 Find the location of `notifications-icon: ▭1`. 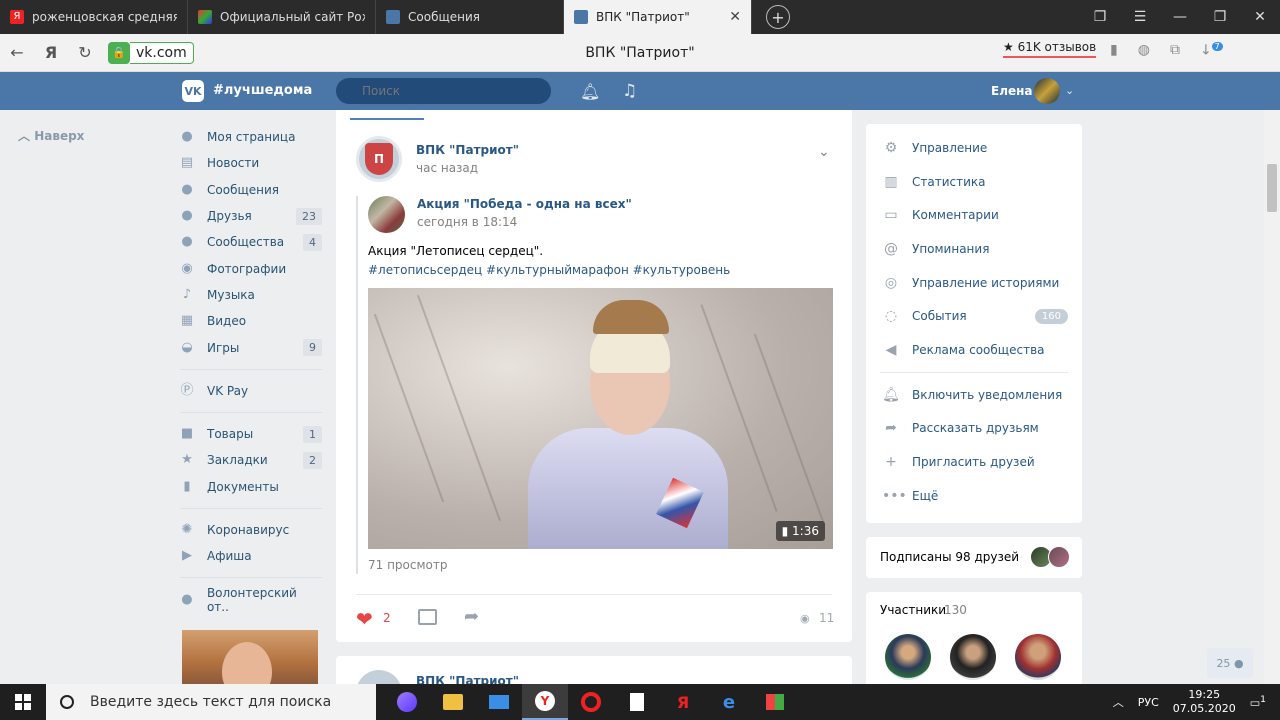

notifications-icon: ▭1 is located at coordinates (1258, 702).